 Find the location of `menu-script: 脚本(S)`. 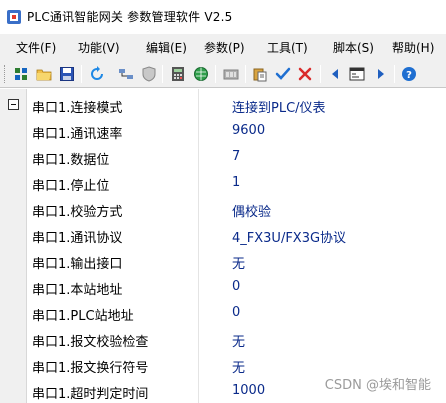

menu-script: 脚本(S) is located at coordinates (353, 47).